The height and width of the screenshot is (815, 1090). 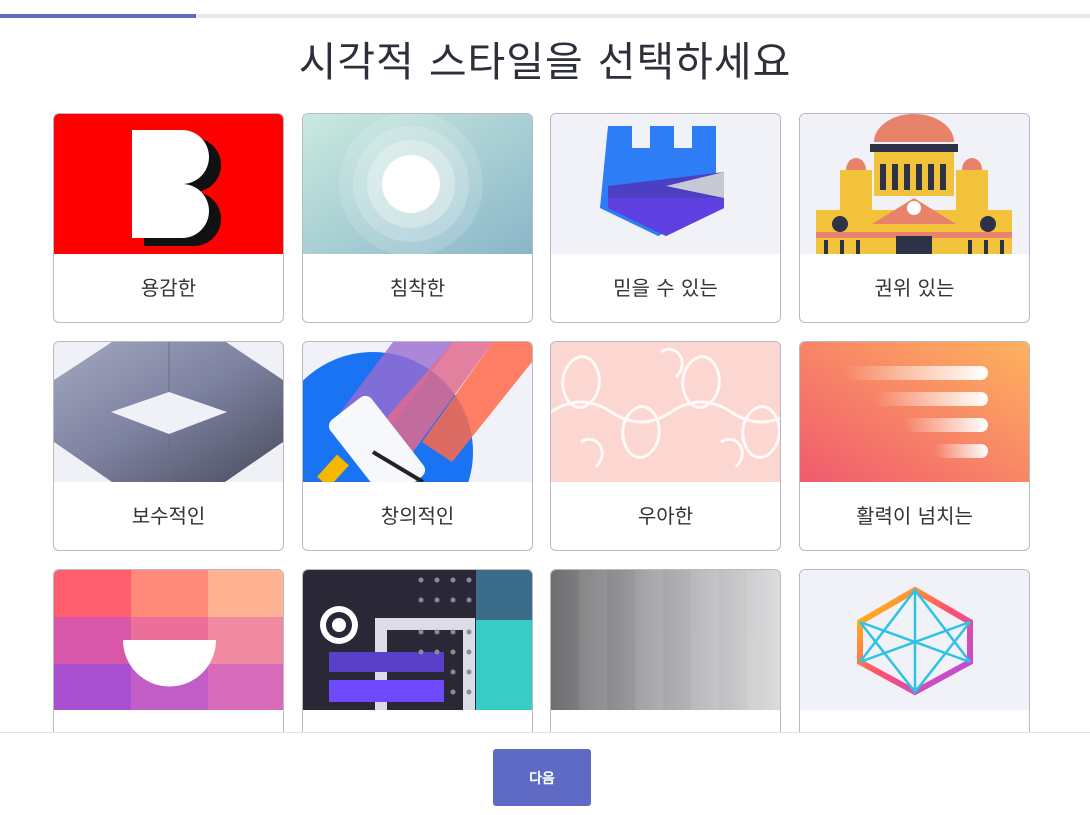 What do you see at coordinates (914, 288) in the screenshot?
I see `style-label: 권위 있는` at bounding box center [914, 288].